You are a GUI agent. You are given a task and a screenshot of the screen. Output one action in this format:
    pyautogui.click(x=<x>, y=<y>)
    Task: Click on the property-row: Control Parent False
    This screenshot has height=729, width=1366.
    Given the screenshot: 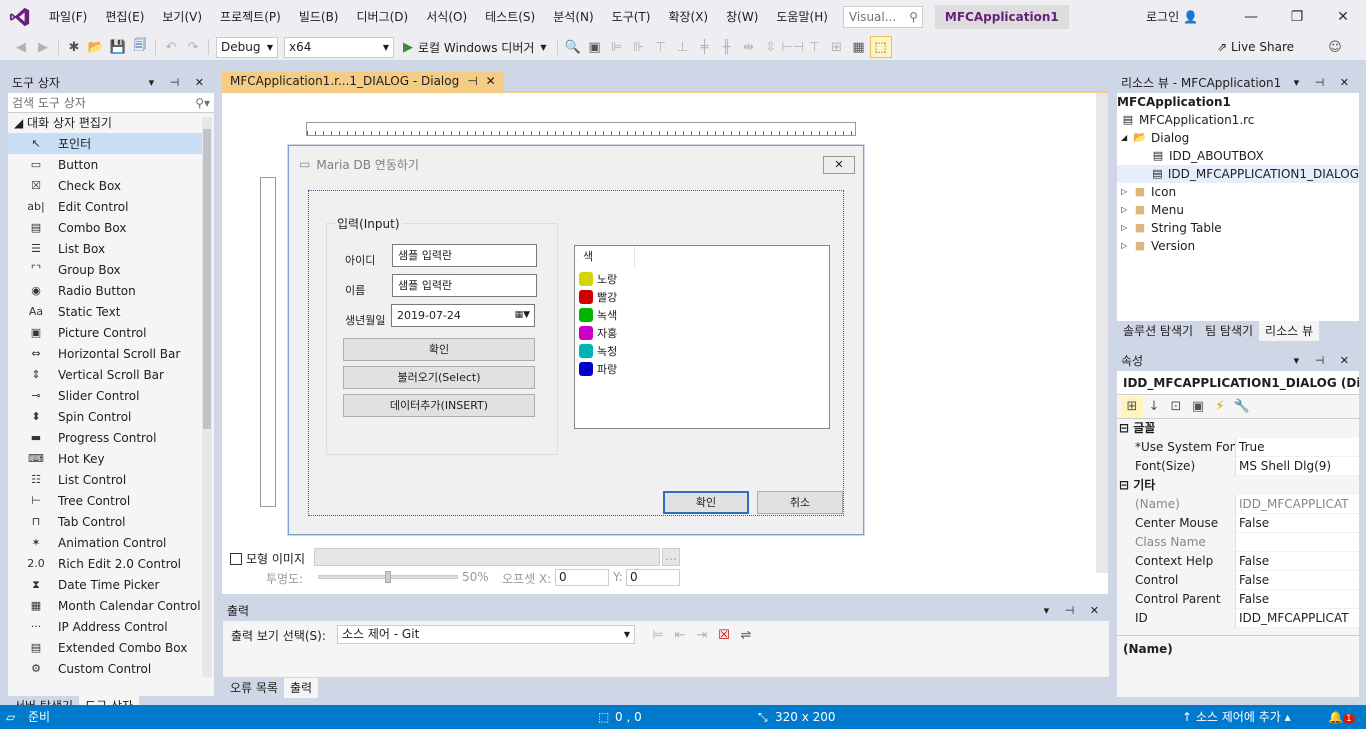 What is the action you would take?
    pyautogui.click(x=1238, y=599)
    